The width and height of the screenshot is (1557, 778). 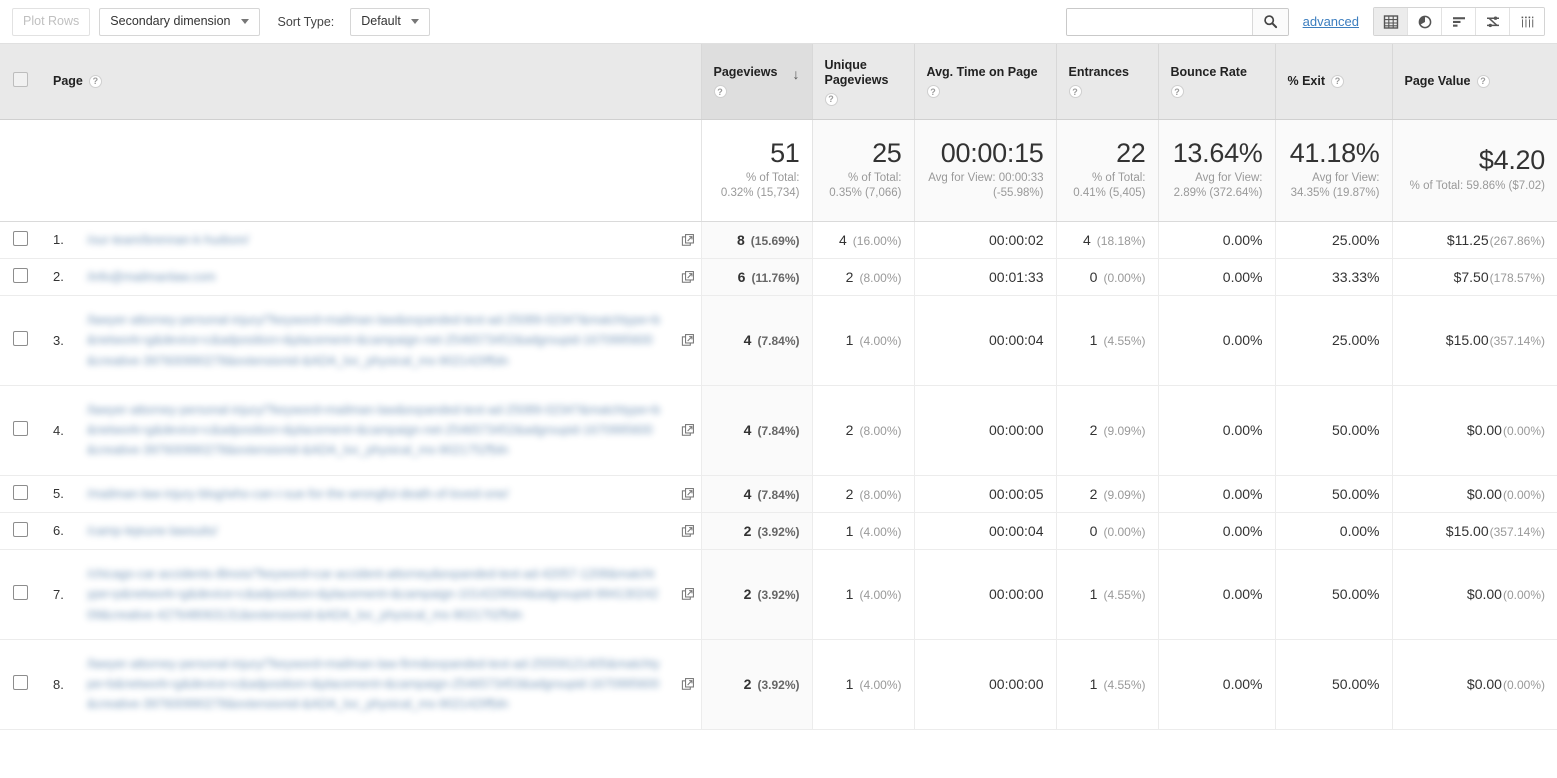 I want to click on comparison-view-icon, so click(x=1493, y=21).